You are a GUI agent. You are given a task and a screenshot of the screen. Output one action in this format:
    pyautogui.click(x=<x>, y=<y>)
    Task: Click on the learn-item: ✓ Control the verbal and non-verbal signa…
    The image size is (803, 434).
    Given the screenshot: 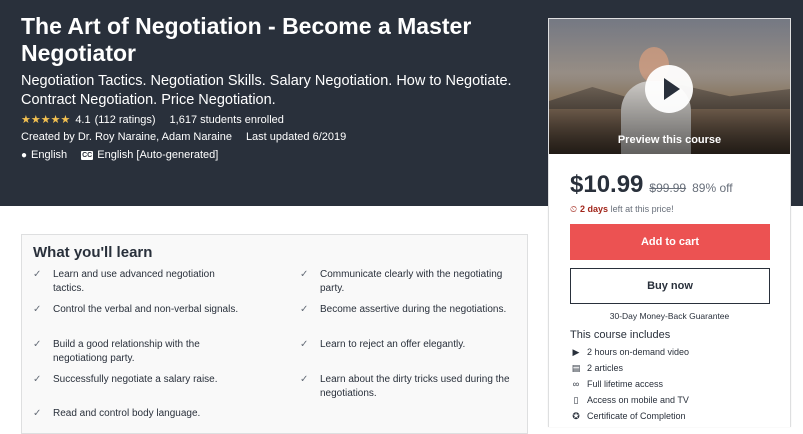 What is the action you would take?
    pyautogui.click(x=136, y=309)
    